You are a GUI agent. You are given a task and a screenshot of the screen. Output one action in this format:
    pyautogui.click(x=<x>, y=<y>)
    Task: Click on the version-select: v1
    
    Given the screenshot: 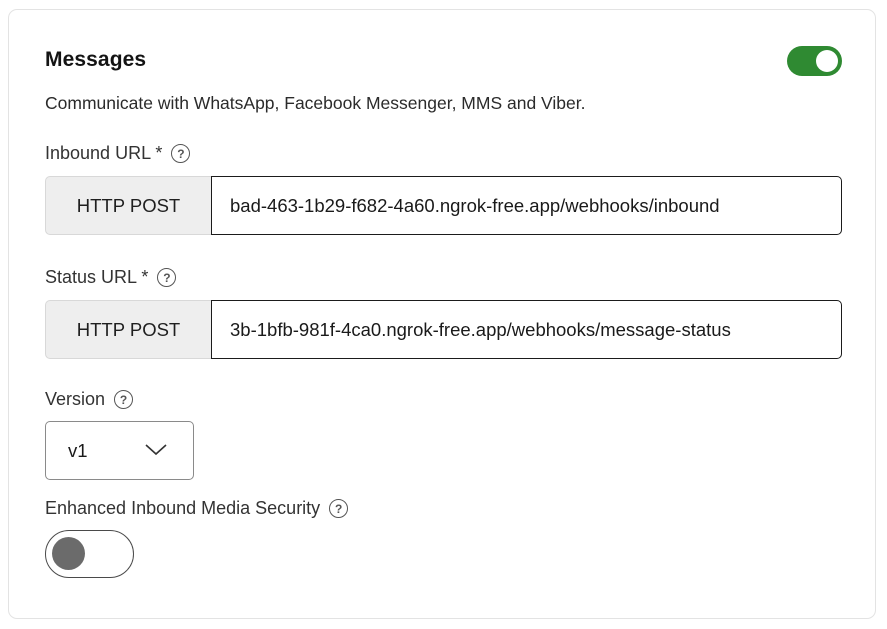 What is the action you would take?
    pyautogui.click(x=119, y=450)
    